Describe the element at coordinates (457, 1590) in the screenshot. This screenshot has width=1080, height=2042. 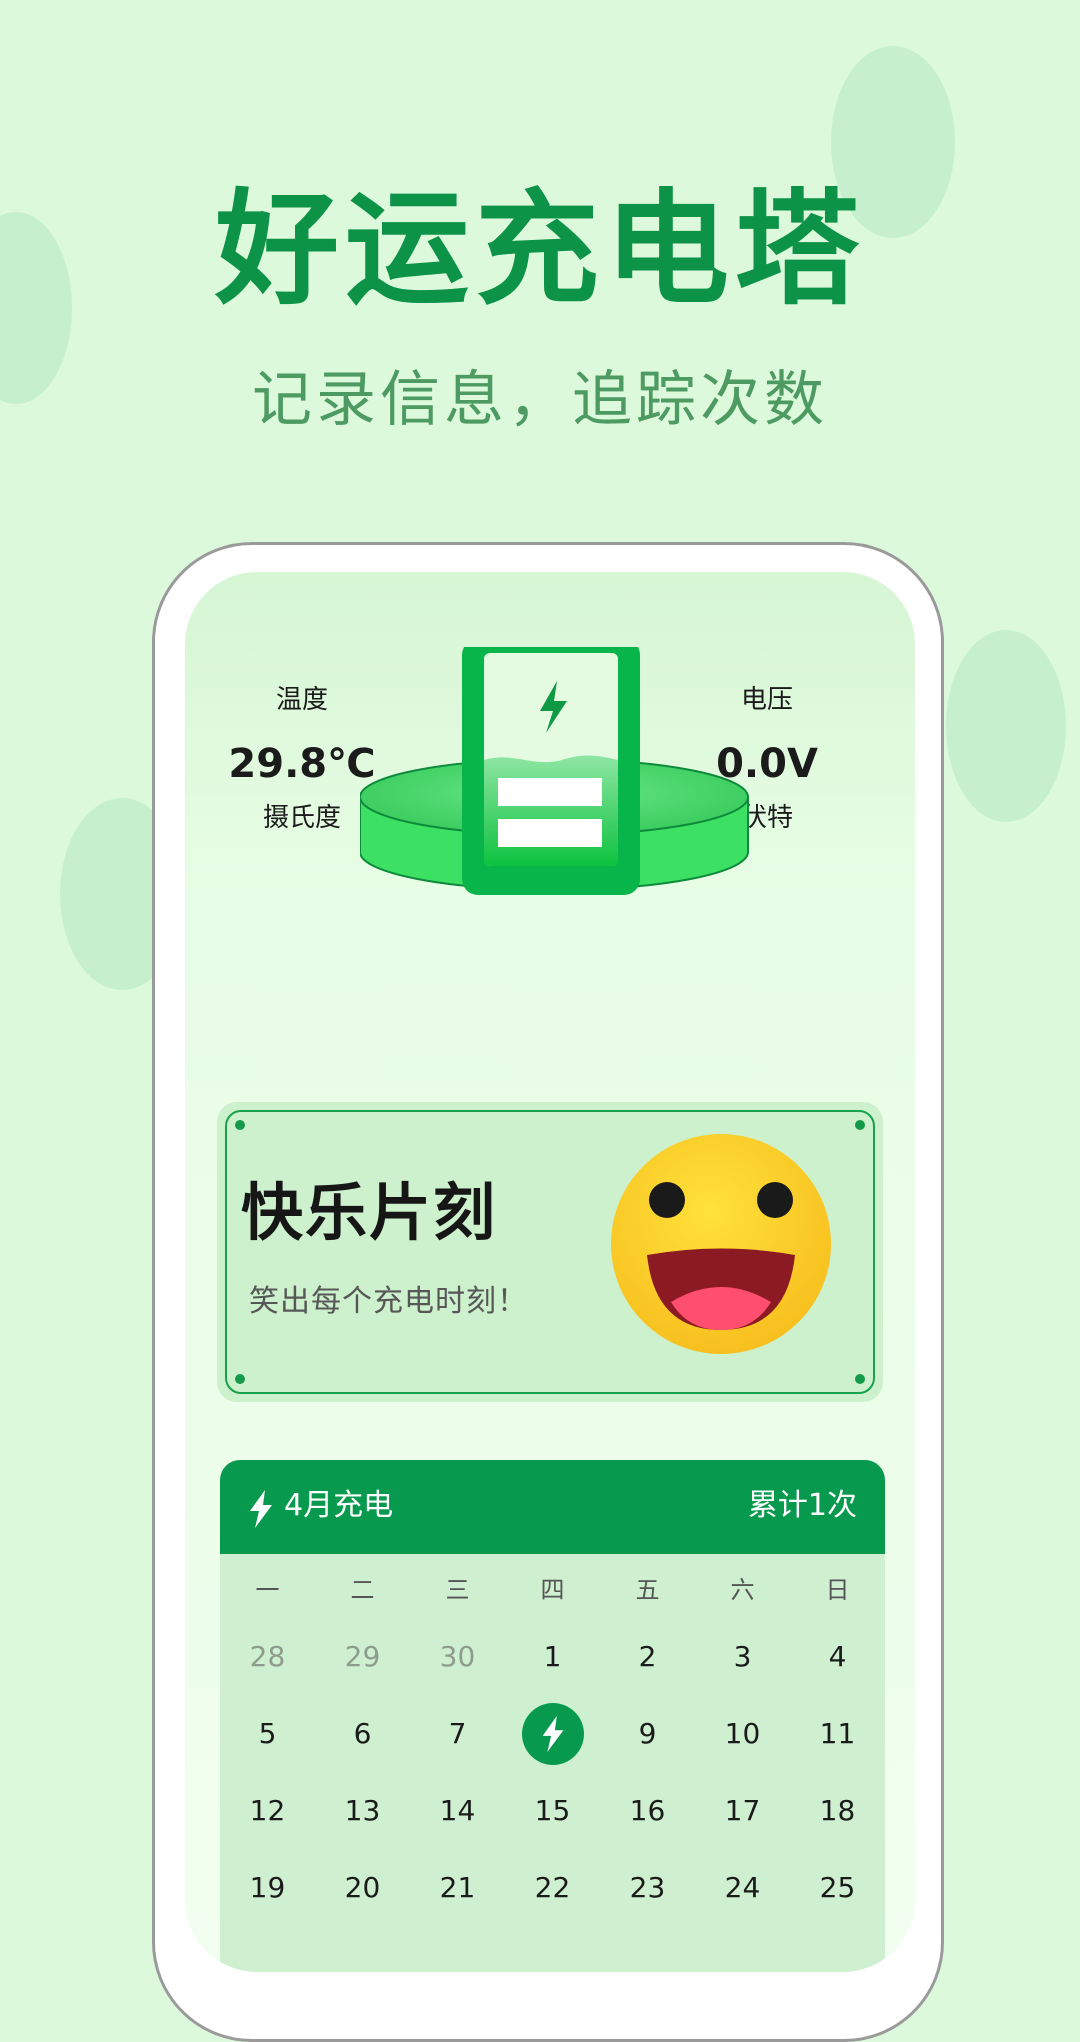
I see `weekday-label: 三` at that location.